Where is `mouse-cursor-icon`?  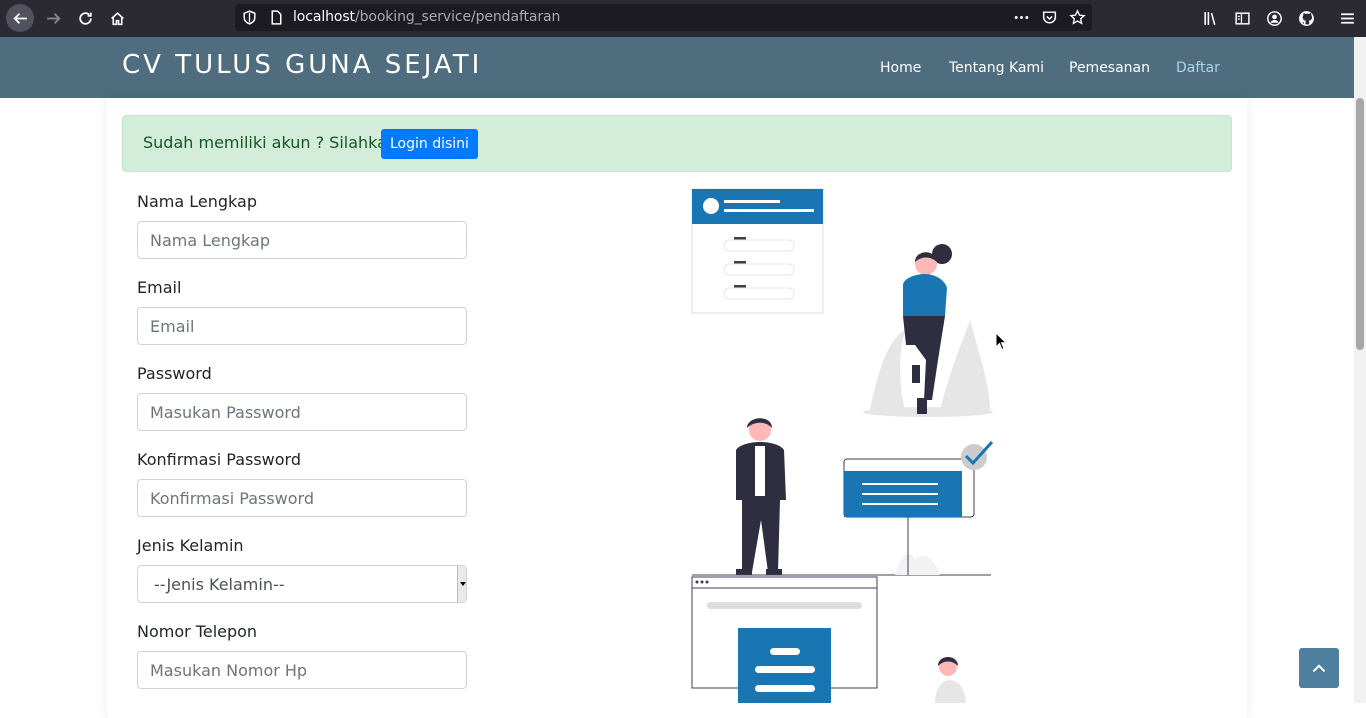
mouse-cursor-icon is located at coordinates (1001, 341).